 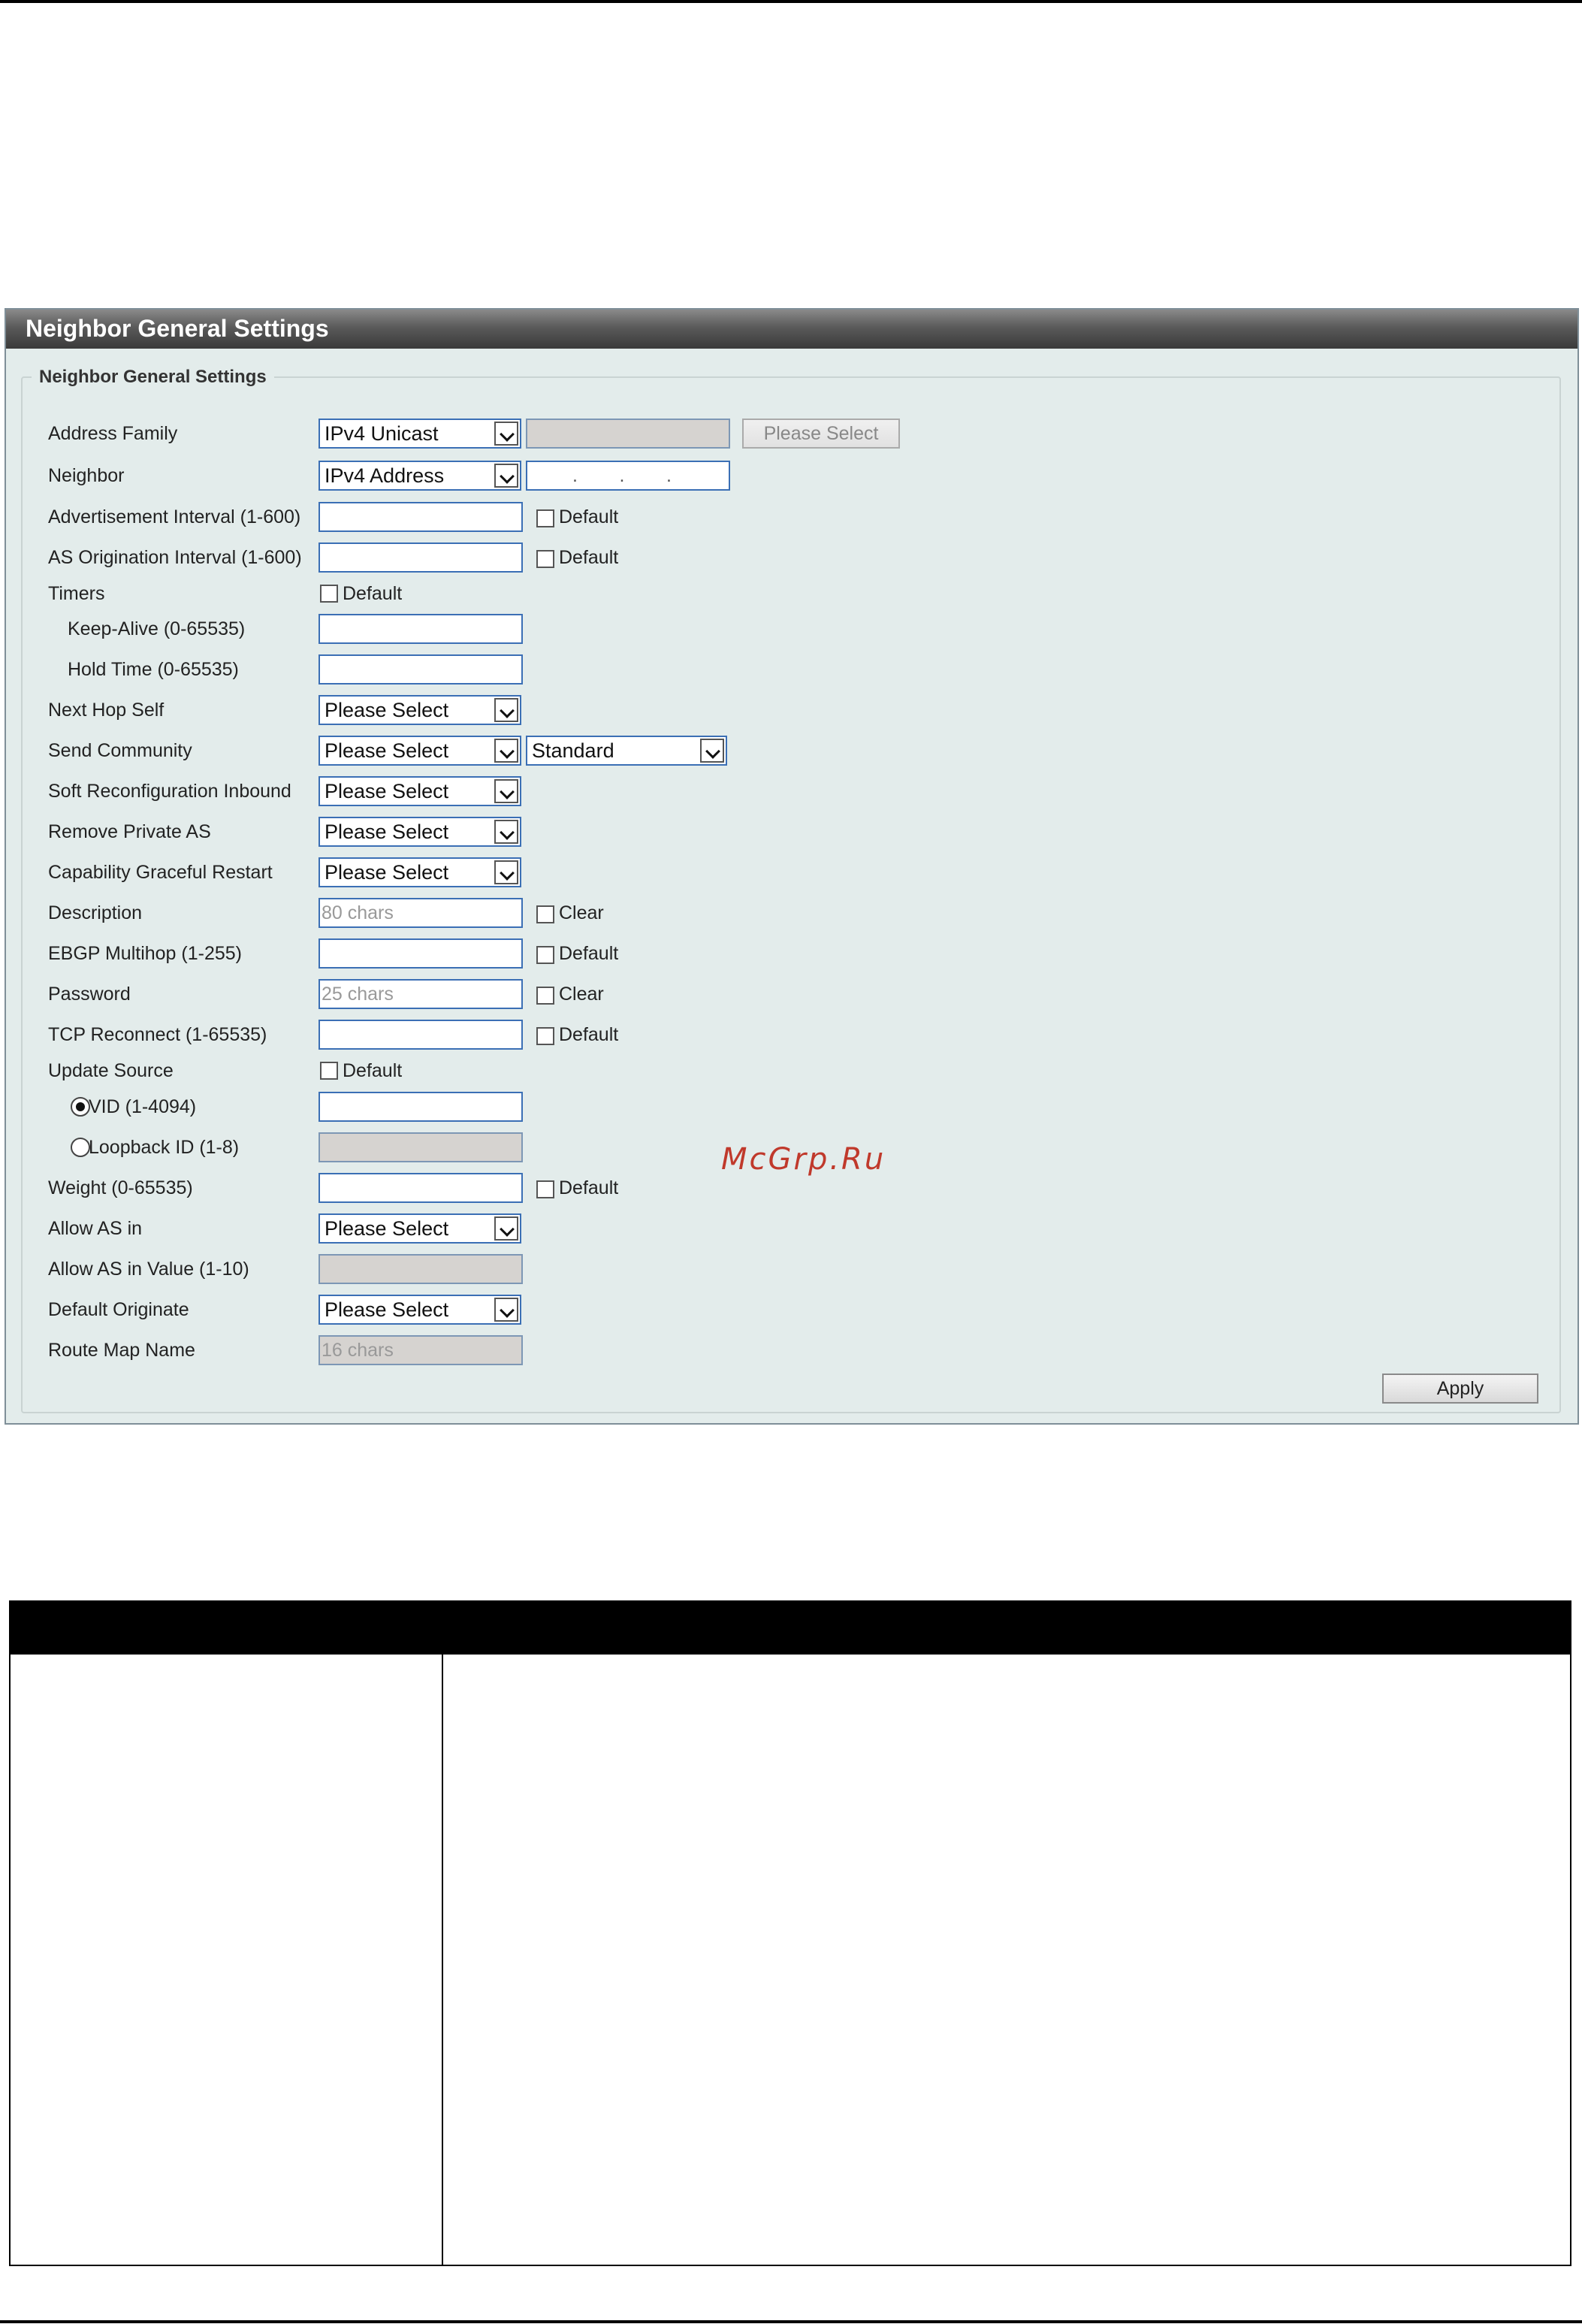 What do you see at coordinates (164, 1147) in the screenshot?
I see `loopback-id-label: Loopback ID (1-8)` at bounding box center [164, 1147].